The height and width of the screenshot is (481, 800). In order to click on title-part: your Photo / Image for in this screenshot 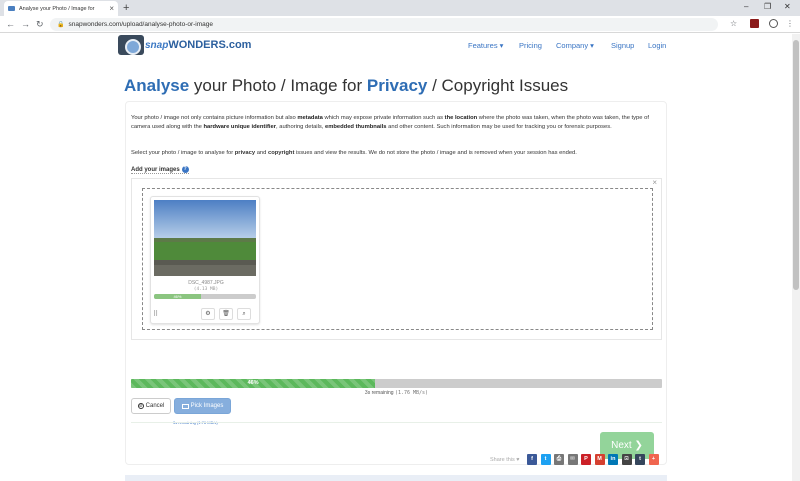, I will do `click(278, 85)`.